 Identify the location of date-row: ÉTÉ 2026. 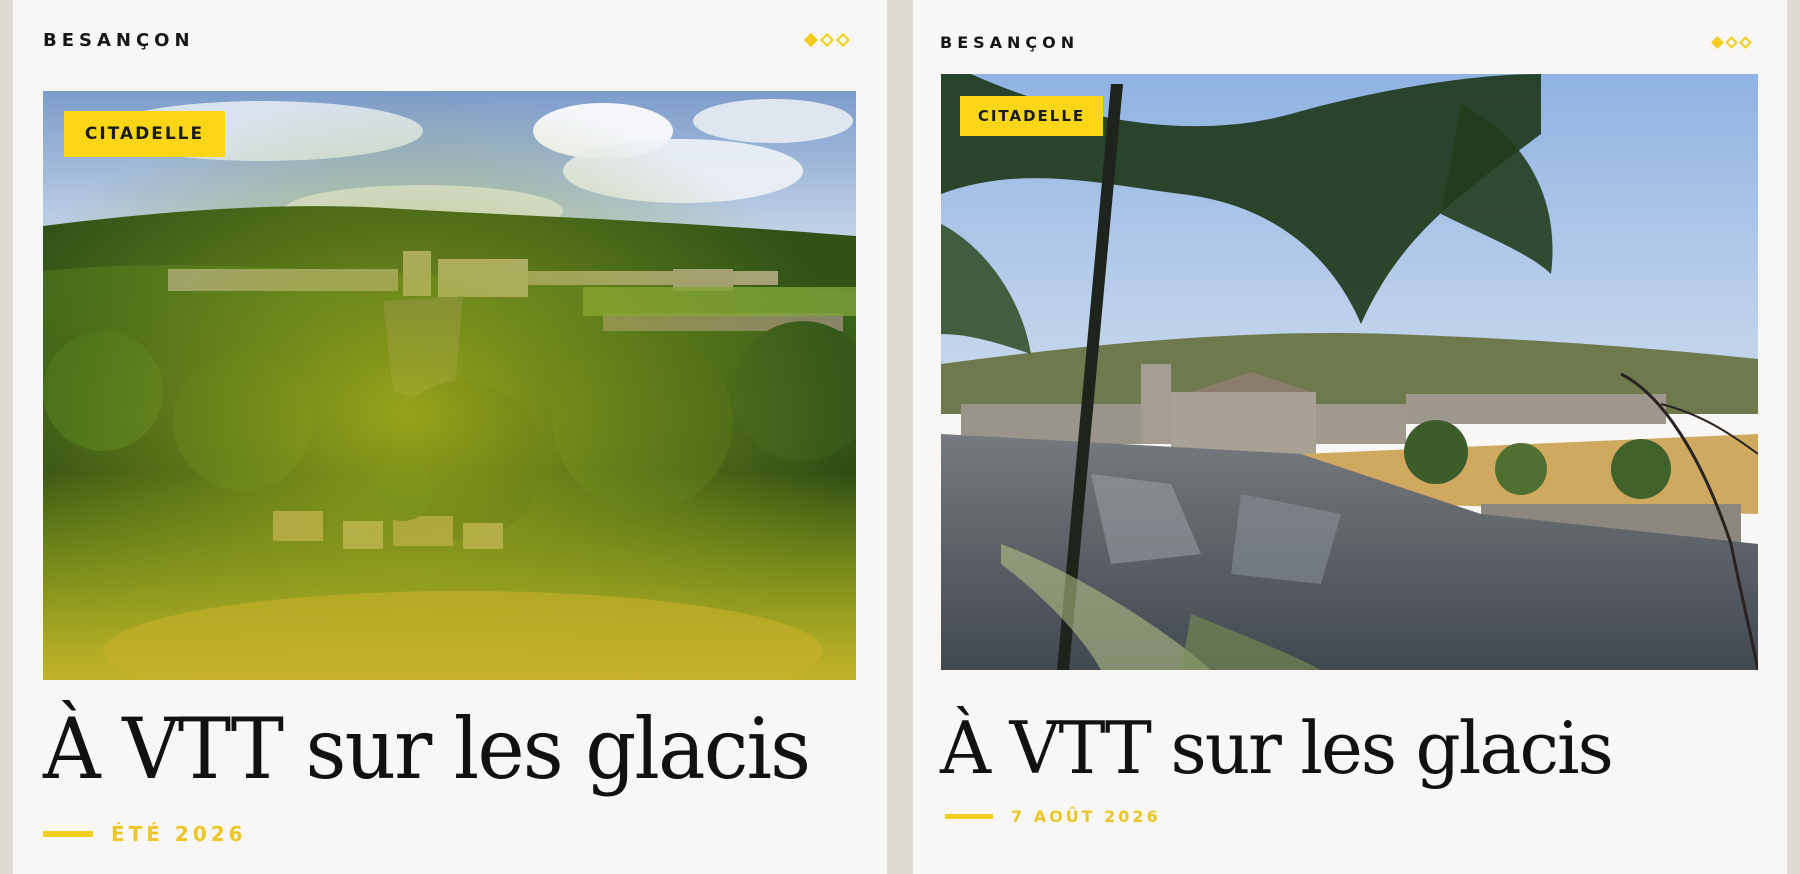
(145, 834).